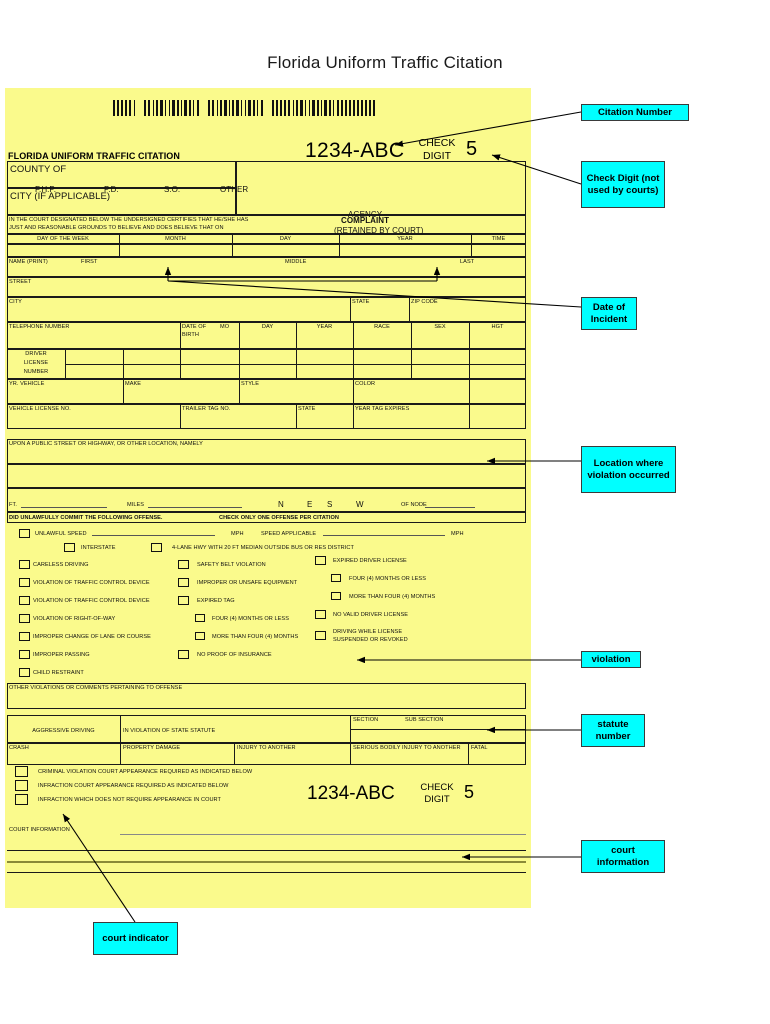  Describe the element at coordinates (255, 637) in the screenshot. I see `offense-col2-label-4: MORE THAN FOUR (4) MONTHS` at that location.